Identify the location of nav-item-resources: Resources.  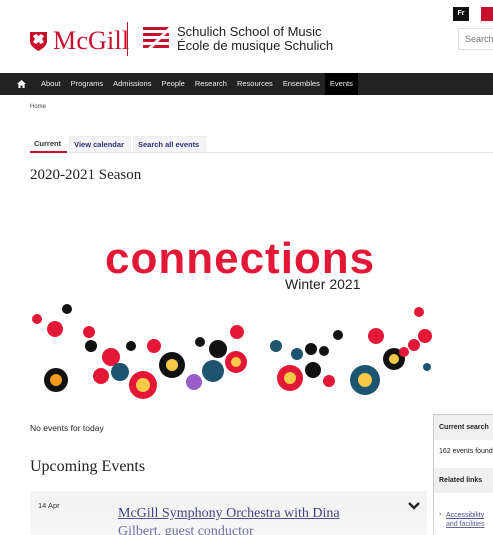
(255, 84).